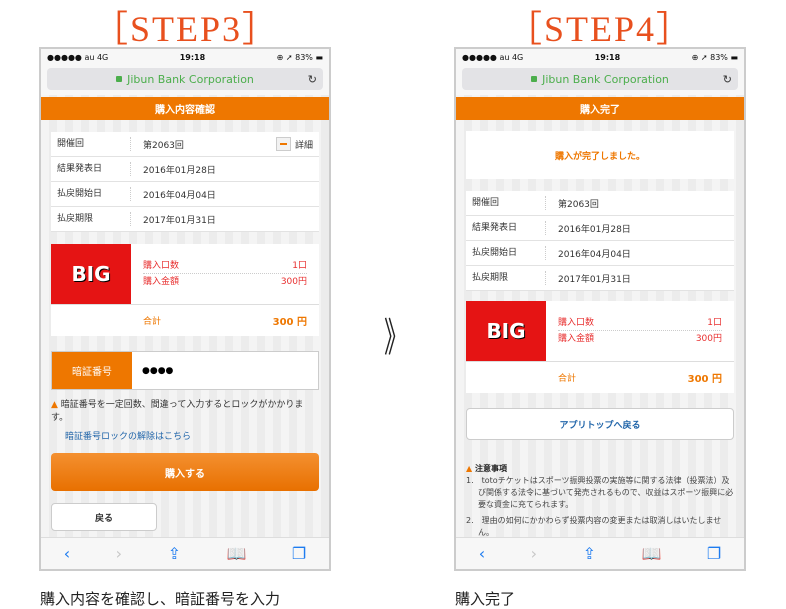 This screenshot has height=609, width=786. Describe the element at coordinates (185, 472) in the screenshot. I see `buy-button: 購入する` at that location.